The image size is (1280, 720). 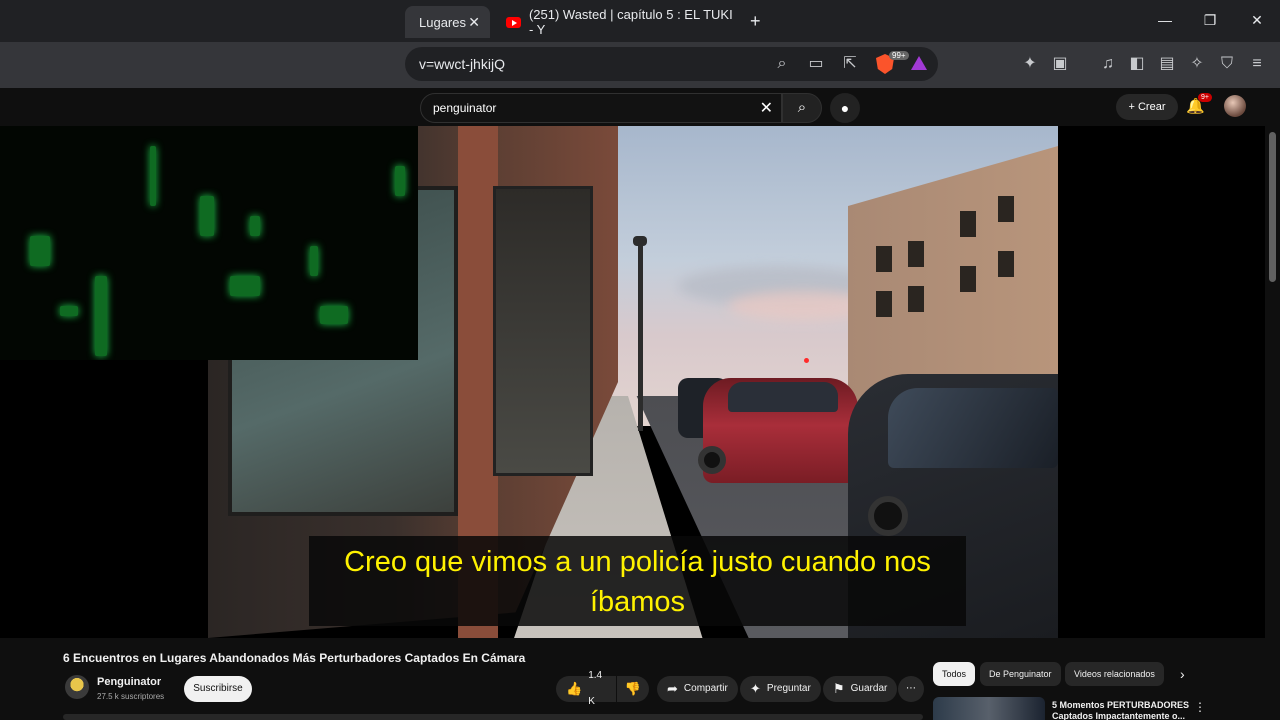 What do you see at coordinates (1227, 64) in the screenshot?
I see `vpn-shield-icon: ⛉` at bounding box center [1227, 64].